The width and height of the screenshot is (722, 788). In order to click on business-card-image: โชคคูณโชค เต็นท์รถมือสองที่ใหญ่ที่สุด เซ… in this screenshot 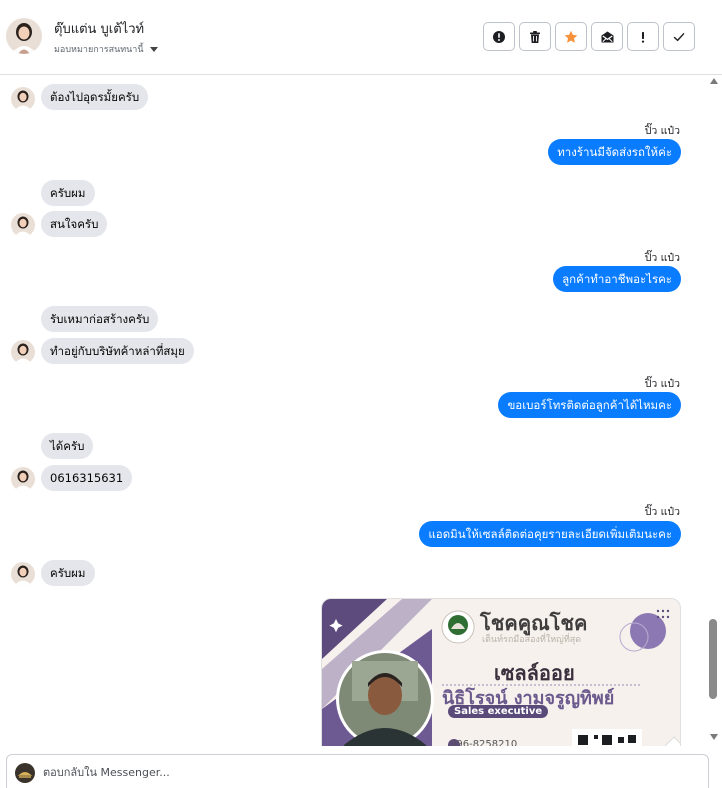, I will do `click(501, 672)`.